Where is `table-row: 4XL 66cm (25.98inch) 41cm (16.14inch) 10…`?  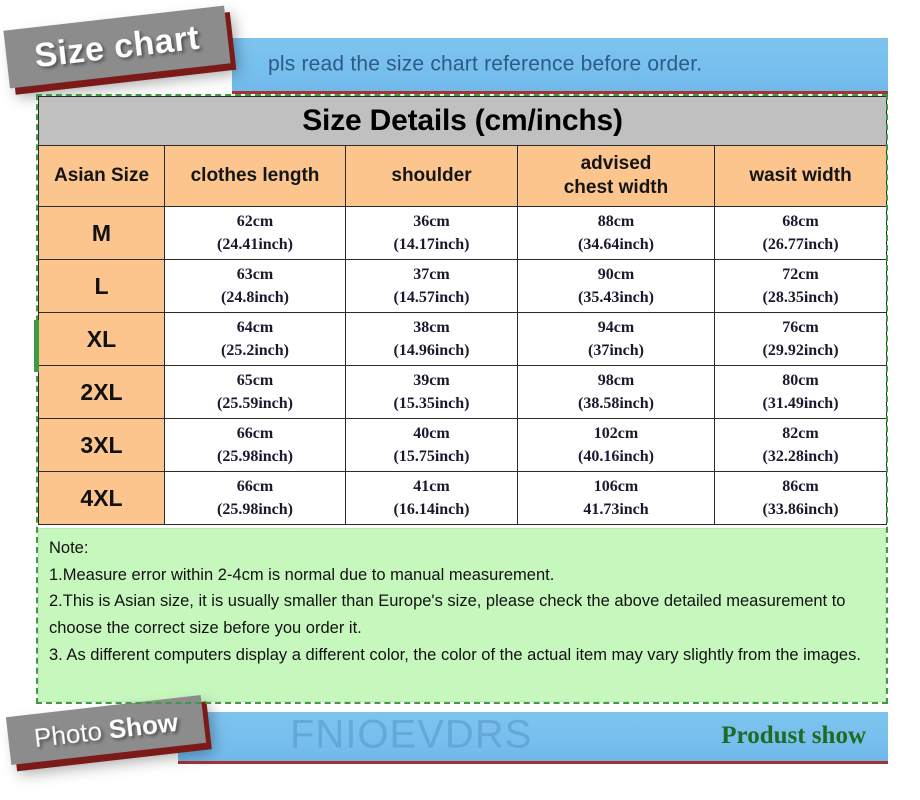 table-row: 4XL 66cm (25.98inch) 41cm (16.14inch) 10… is located at coordinates (463, 498).